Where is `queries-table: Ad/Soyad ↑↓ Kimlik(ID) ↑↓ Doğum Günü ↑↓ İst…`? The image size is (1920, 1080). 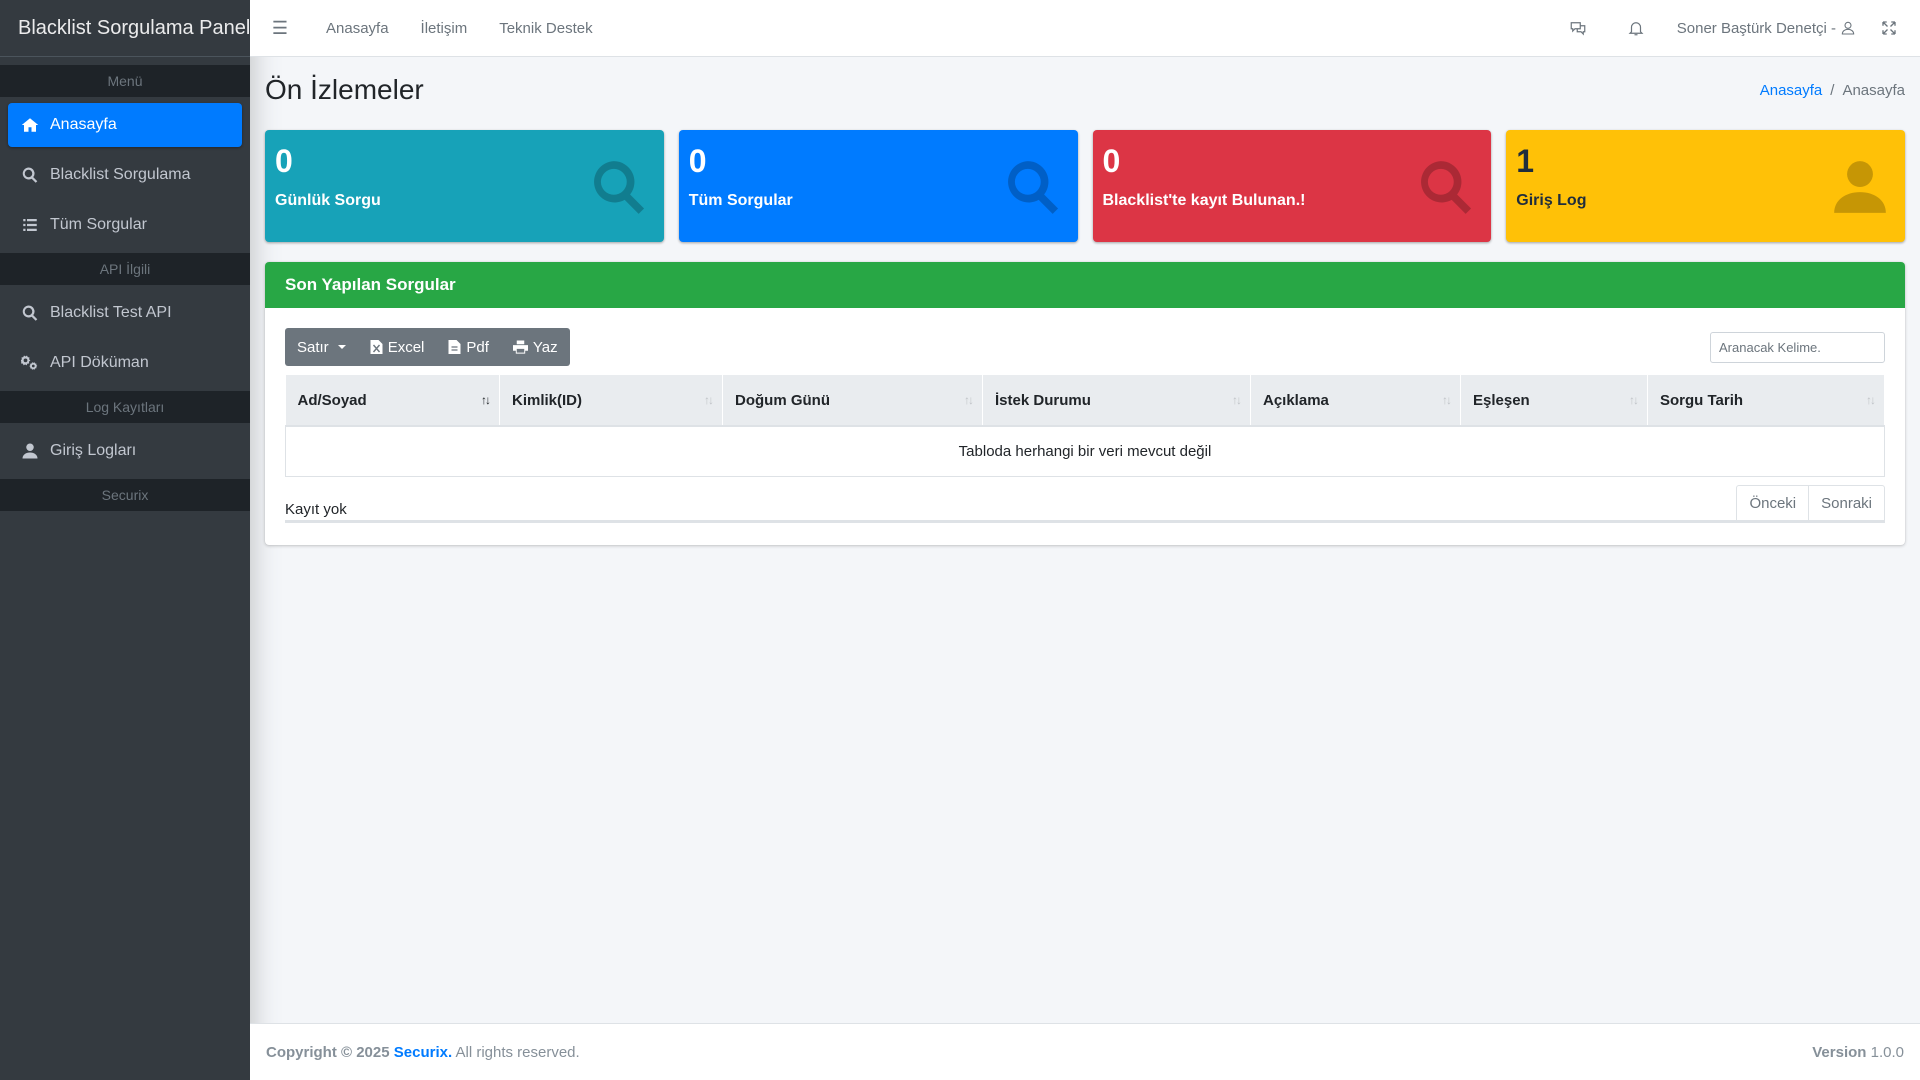
queries-table: Ad/Soyad ↑↓ Kimlik(ID) ↑↓ Doğum Günü ↑↓ İst… is located at coordinates (1085, 426).